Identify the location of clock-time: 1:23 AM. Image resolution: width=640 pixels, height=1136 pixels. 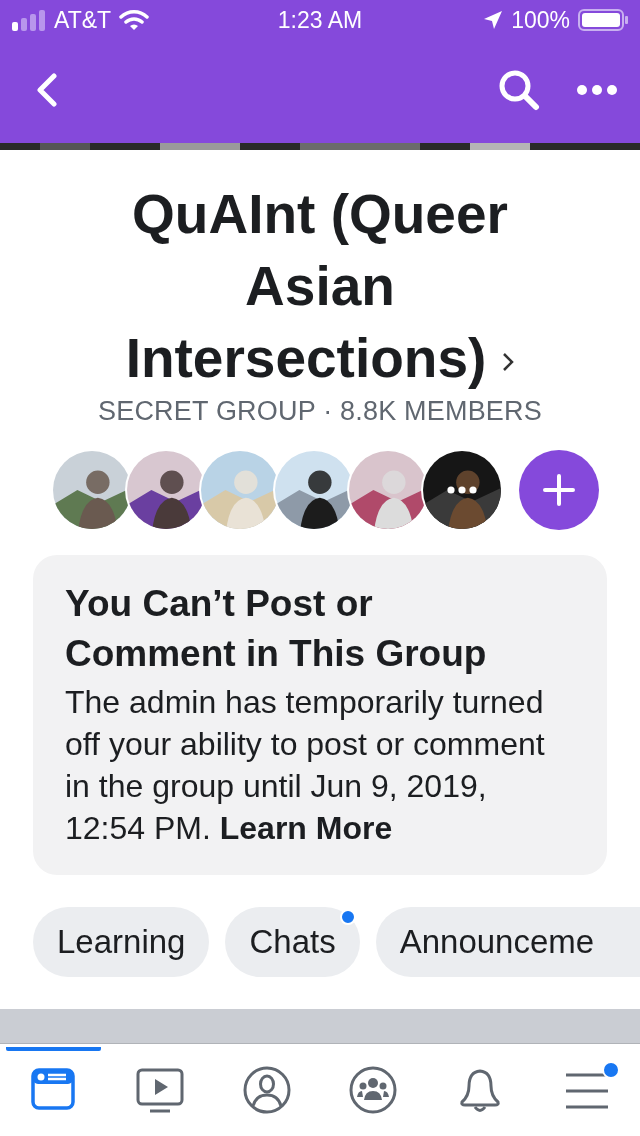
(320, 20).